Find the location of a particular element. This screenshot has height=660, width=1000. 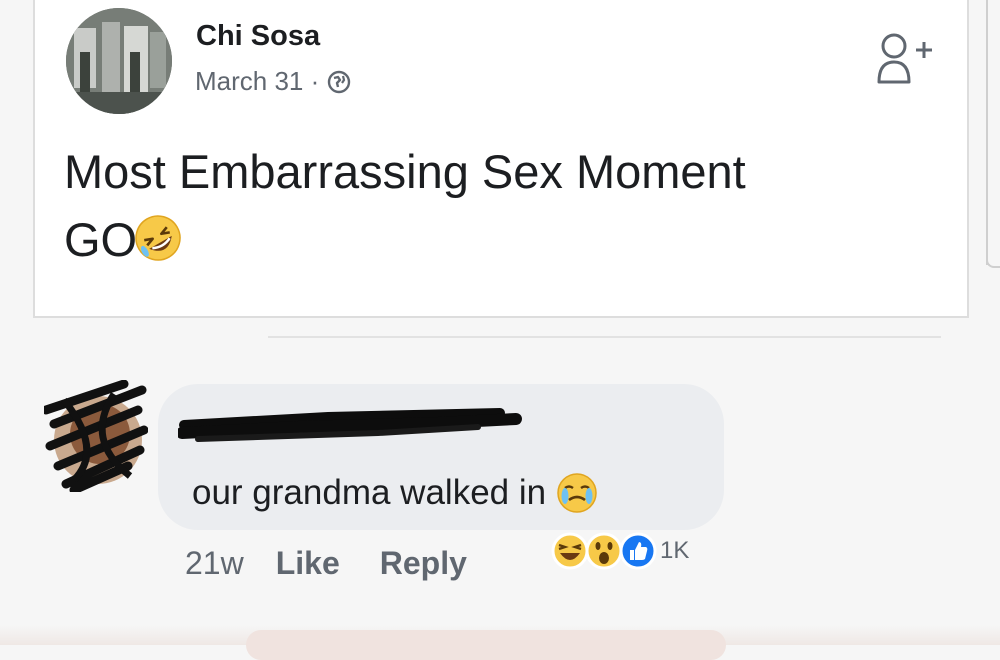

scroll-edge-cap is located at coordinates (993, 263).